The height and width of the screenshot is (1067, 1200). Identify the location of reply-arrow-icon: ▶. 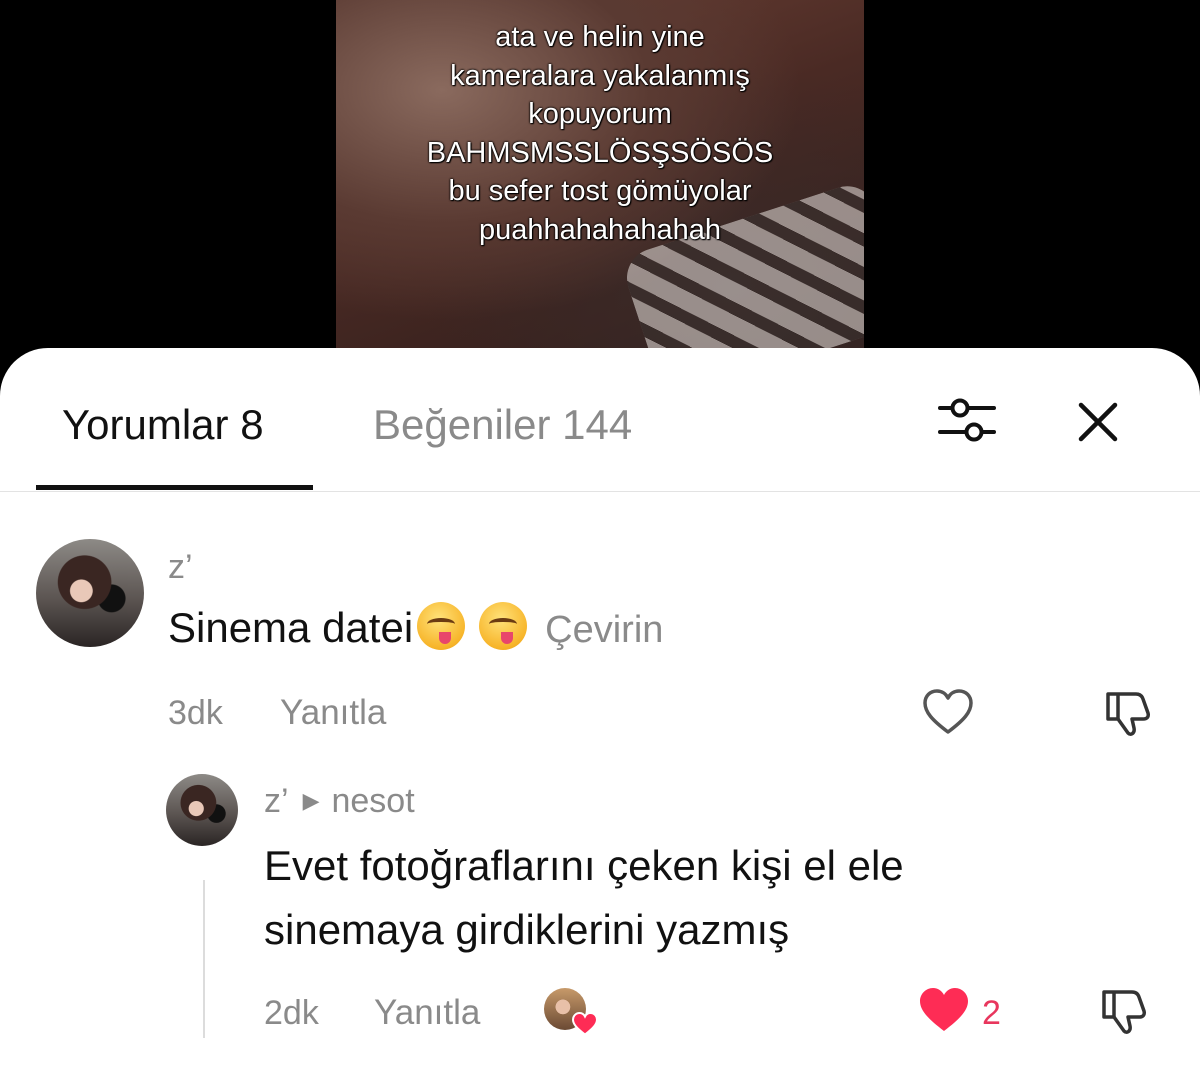
(311, 800).